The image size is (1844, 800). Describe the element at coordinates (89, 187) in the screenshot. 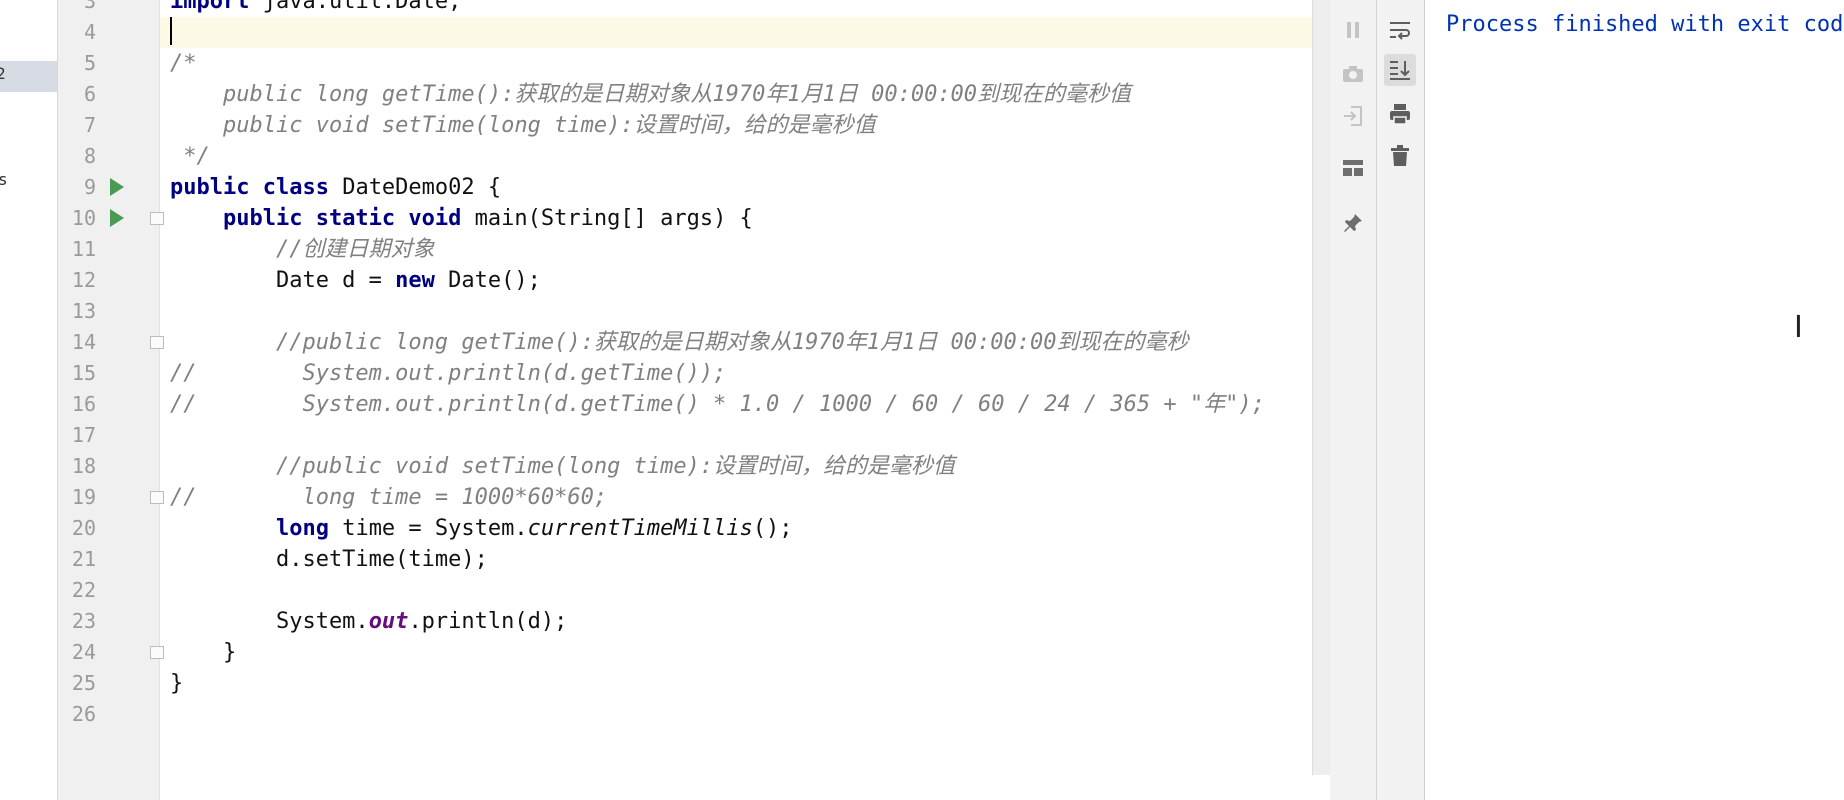

I see `line-number: 9` at that location.